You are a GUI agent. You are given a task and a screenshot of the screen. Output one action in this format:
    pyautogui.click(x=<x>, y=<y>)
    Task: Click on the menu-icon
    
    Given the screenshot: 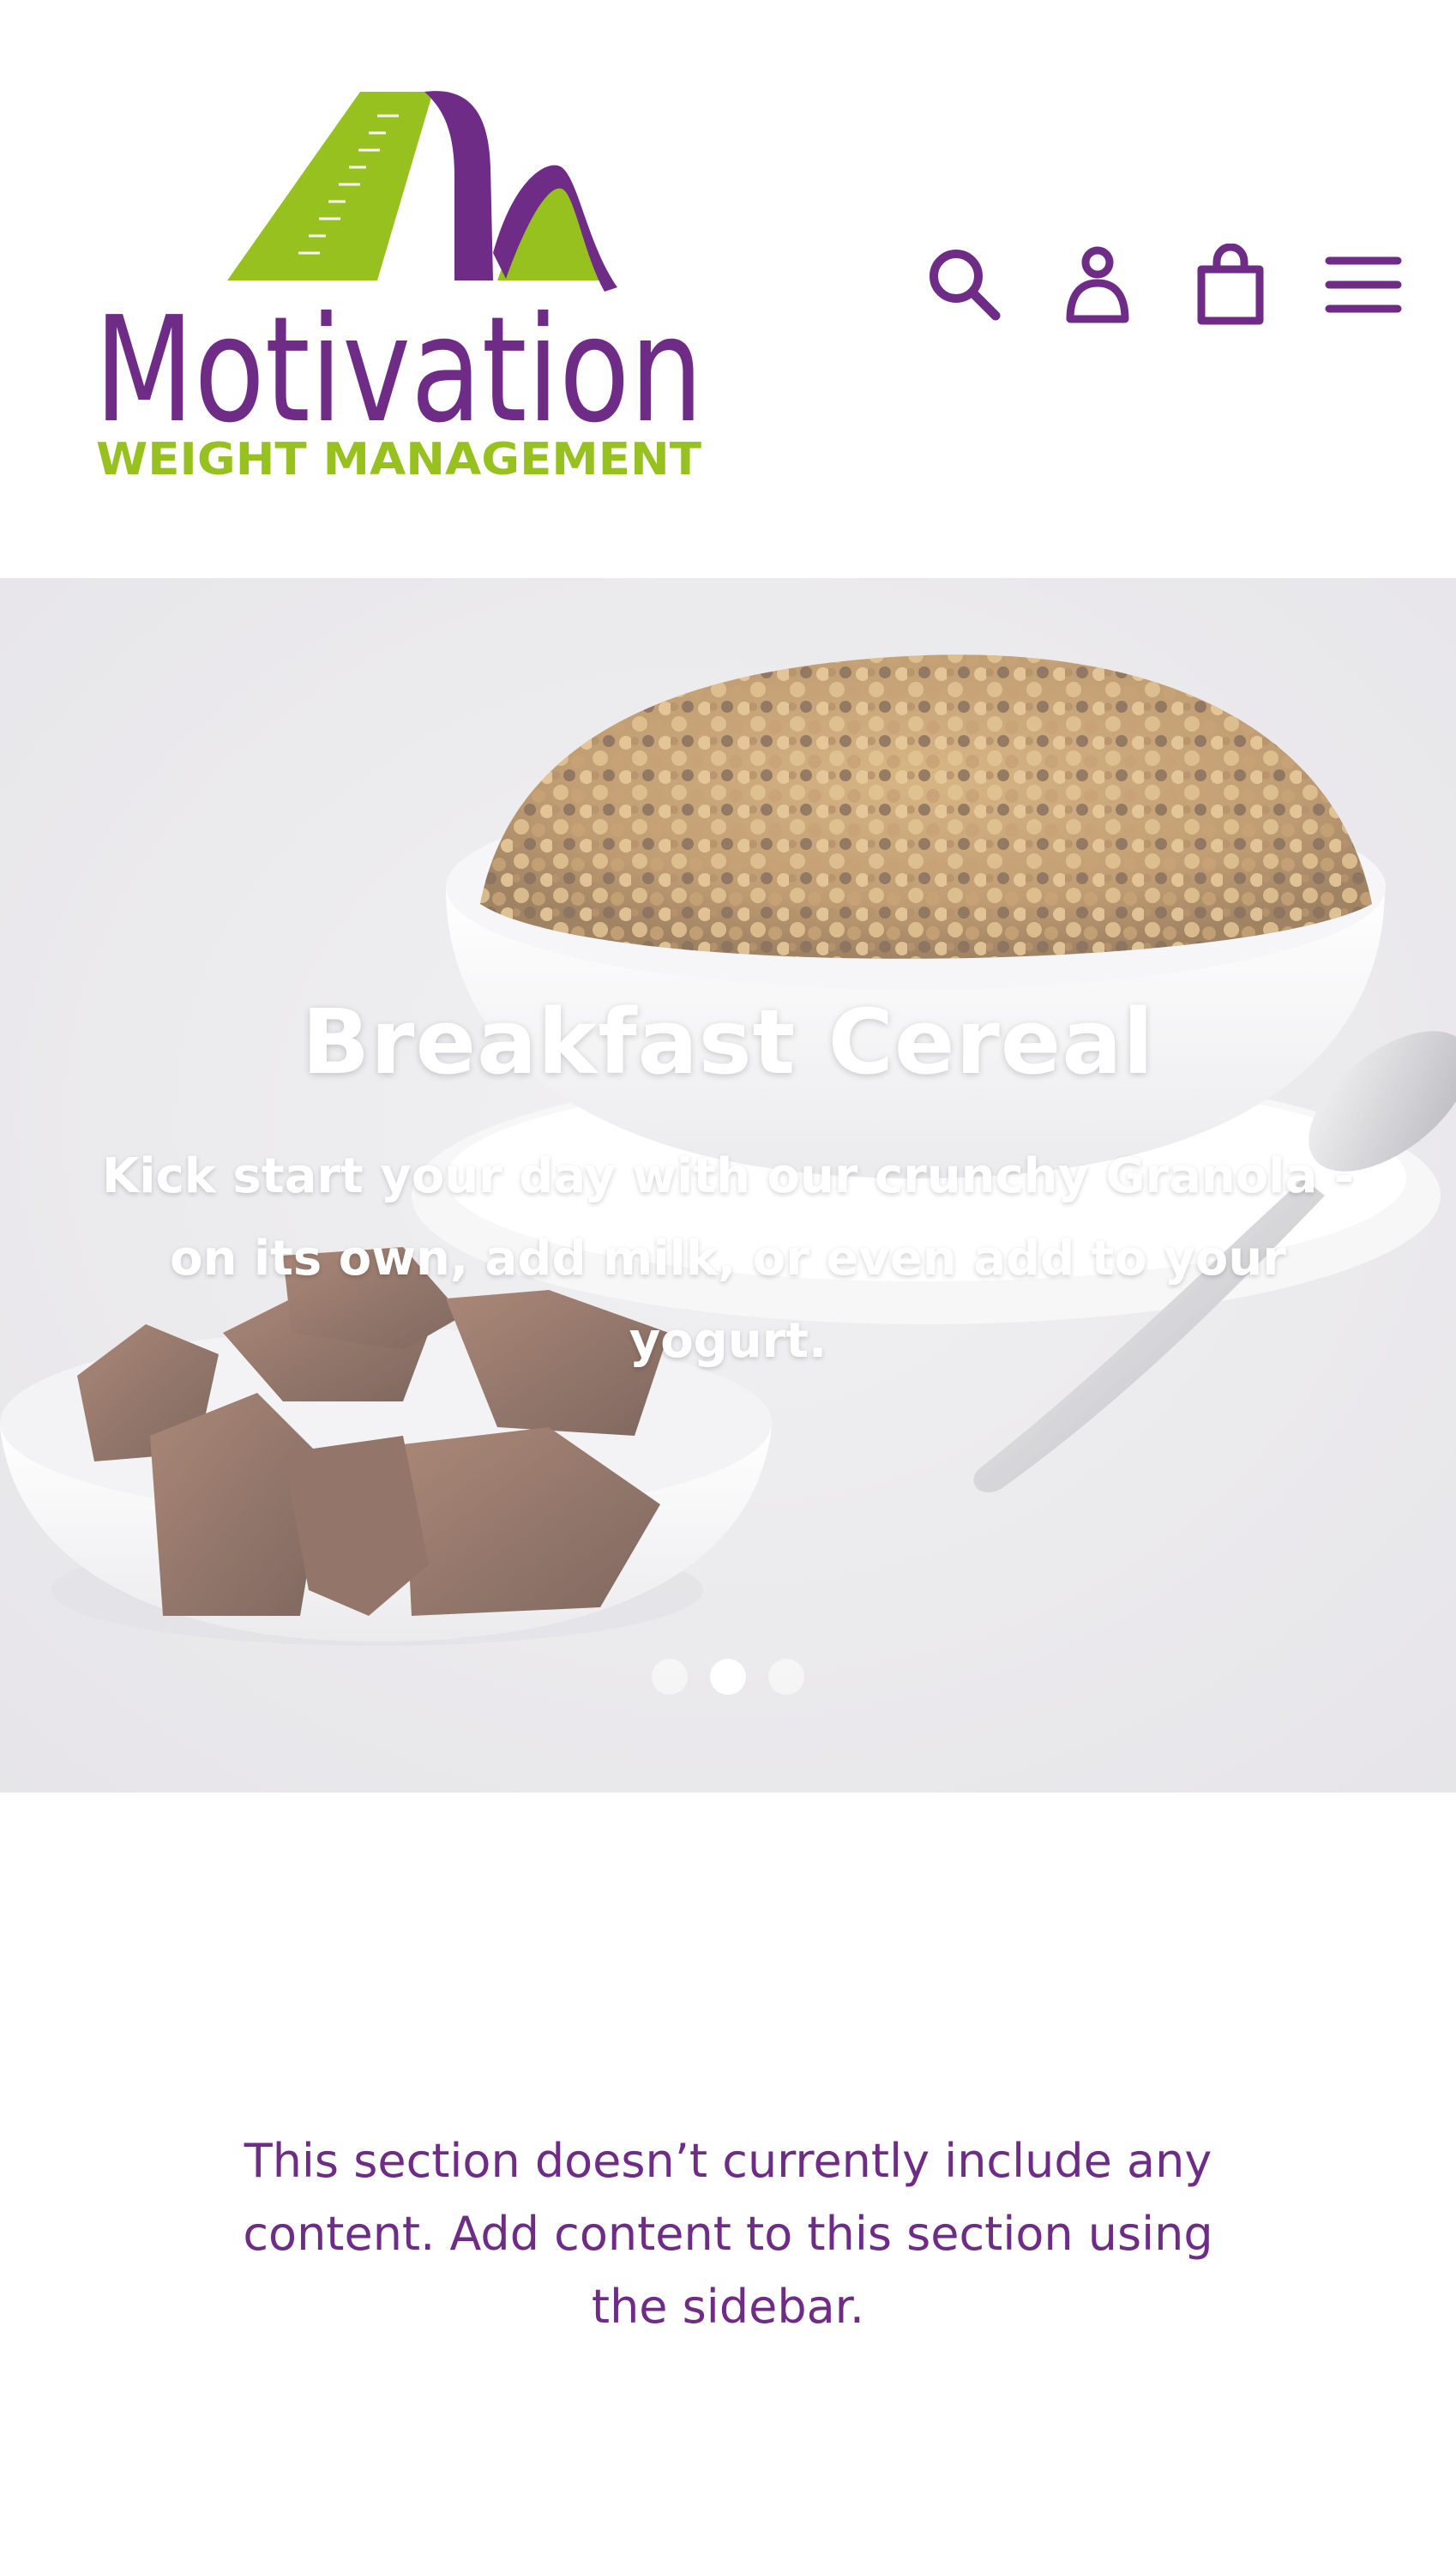 What is the action you would take?
    pyautogui.click(x=1363, y=284)
    